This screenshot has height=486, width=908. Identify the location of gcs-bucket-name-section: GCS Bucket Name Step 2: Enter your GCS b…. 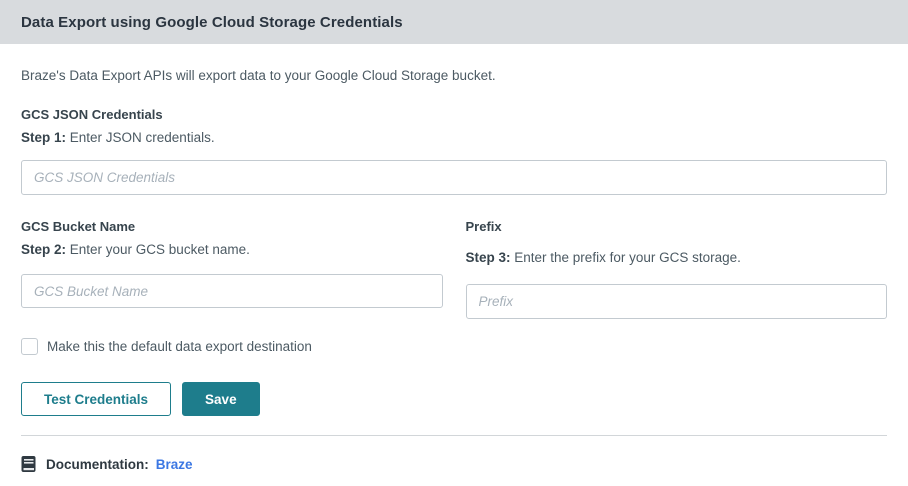
(232, 269).